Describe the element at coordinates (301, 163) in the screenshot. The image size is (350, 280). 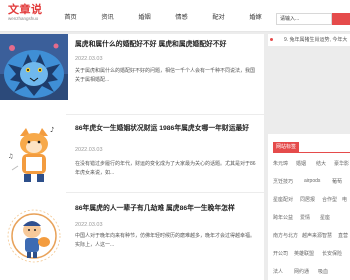
I see `tag-link: 婚姻` at that location.